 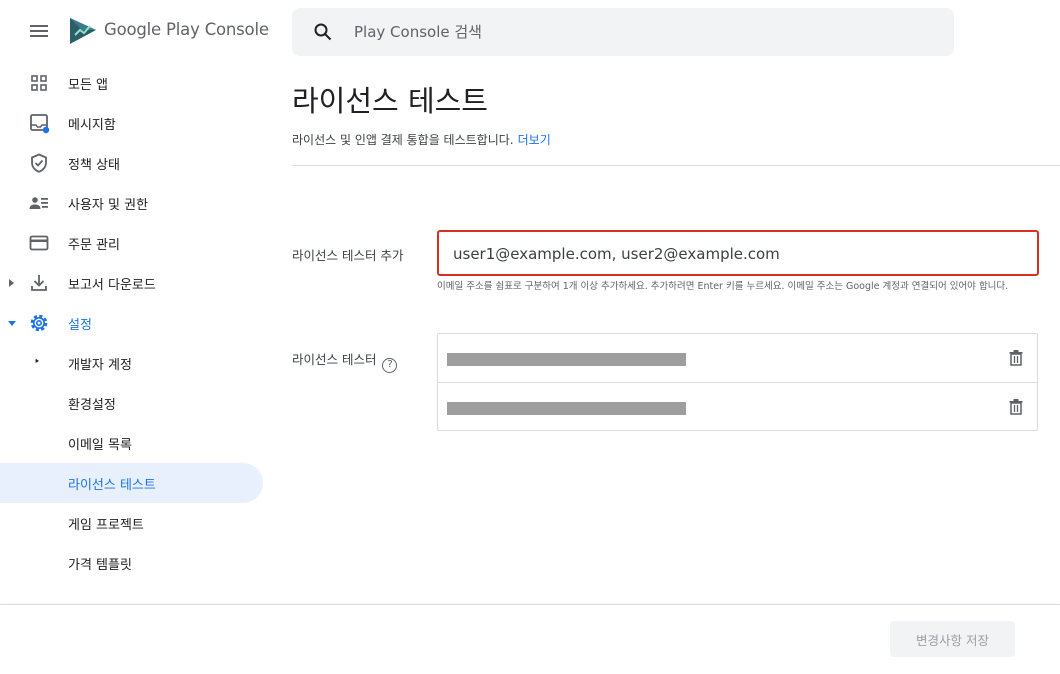 I want to click on add-testers-input, so click(x=738, y=254).